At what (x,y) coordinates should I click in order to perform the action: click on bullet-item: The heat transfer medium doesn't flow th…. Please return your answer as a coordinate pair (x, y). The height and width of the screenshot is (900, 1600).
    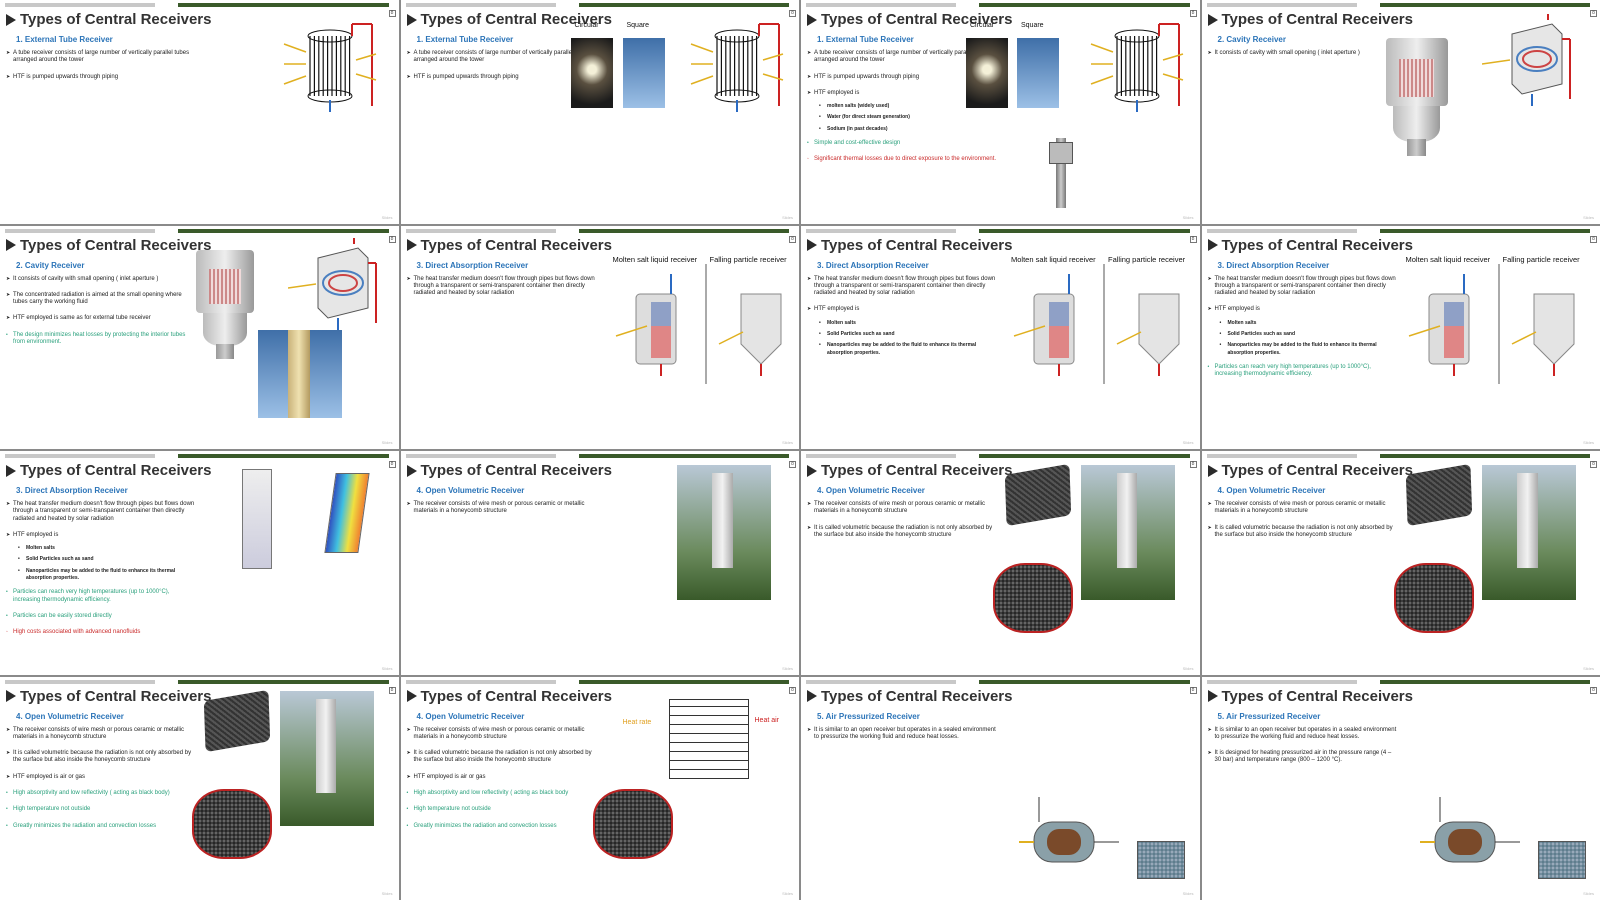
    Looking at the image, I should click on (1303, 287).